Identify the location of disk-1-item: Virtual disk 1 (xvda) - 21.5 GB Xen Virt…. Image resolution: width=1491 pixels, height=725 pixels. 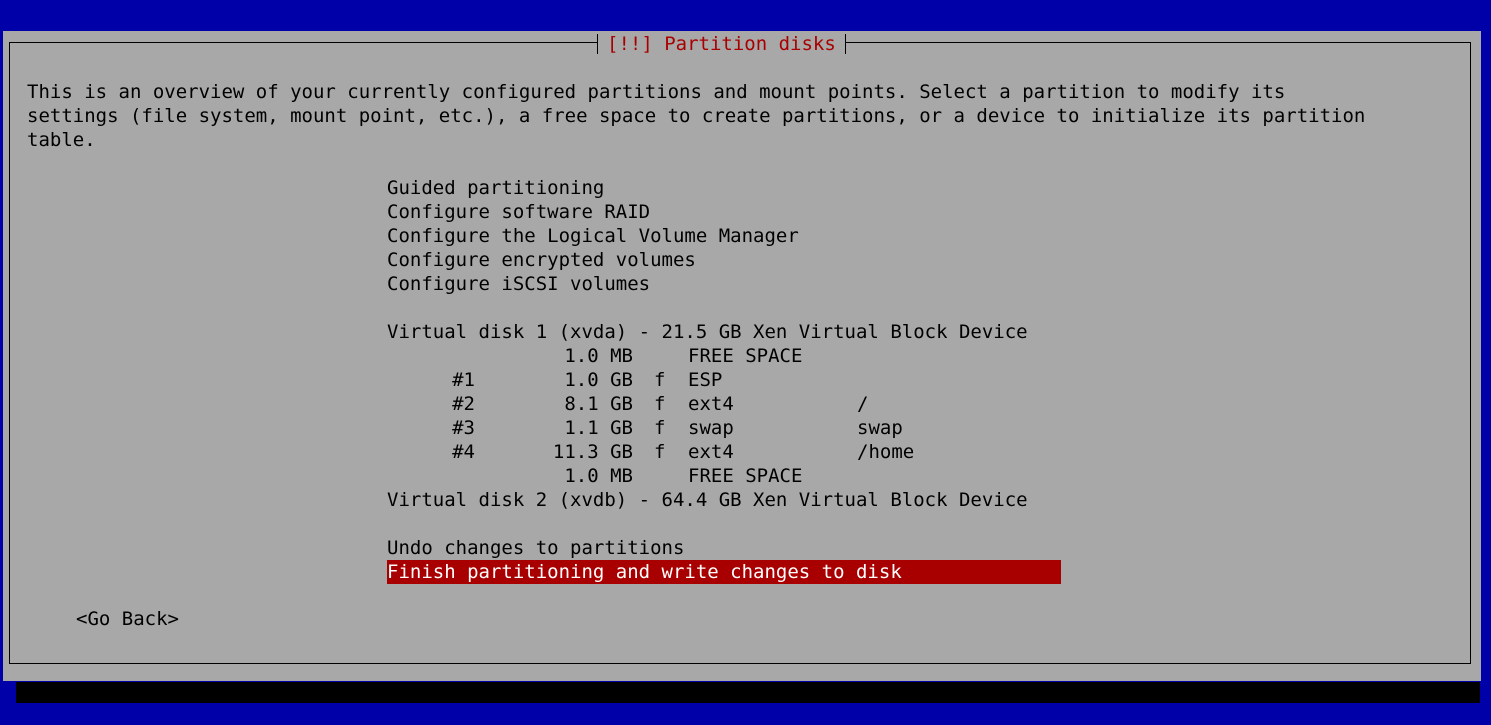
(724, 332).